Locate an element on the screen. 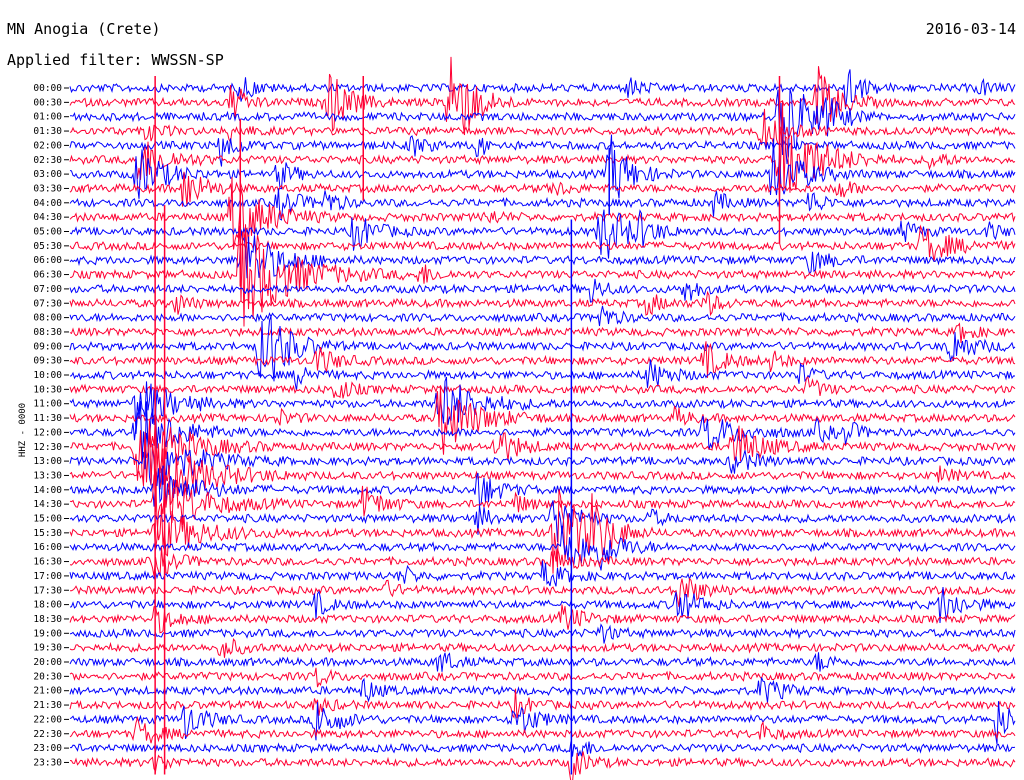  row-time-label: 15:30 is located at coordinates (47, 533).